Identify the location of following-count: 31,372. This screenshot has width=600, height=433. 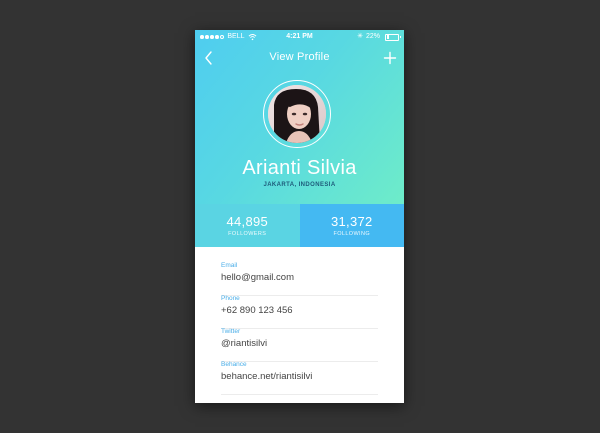
(351, 221).